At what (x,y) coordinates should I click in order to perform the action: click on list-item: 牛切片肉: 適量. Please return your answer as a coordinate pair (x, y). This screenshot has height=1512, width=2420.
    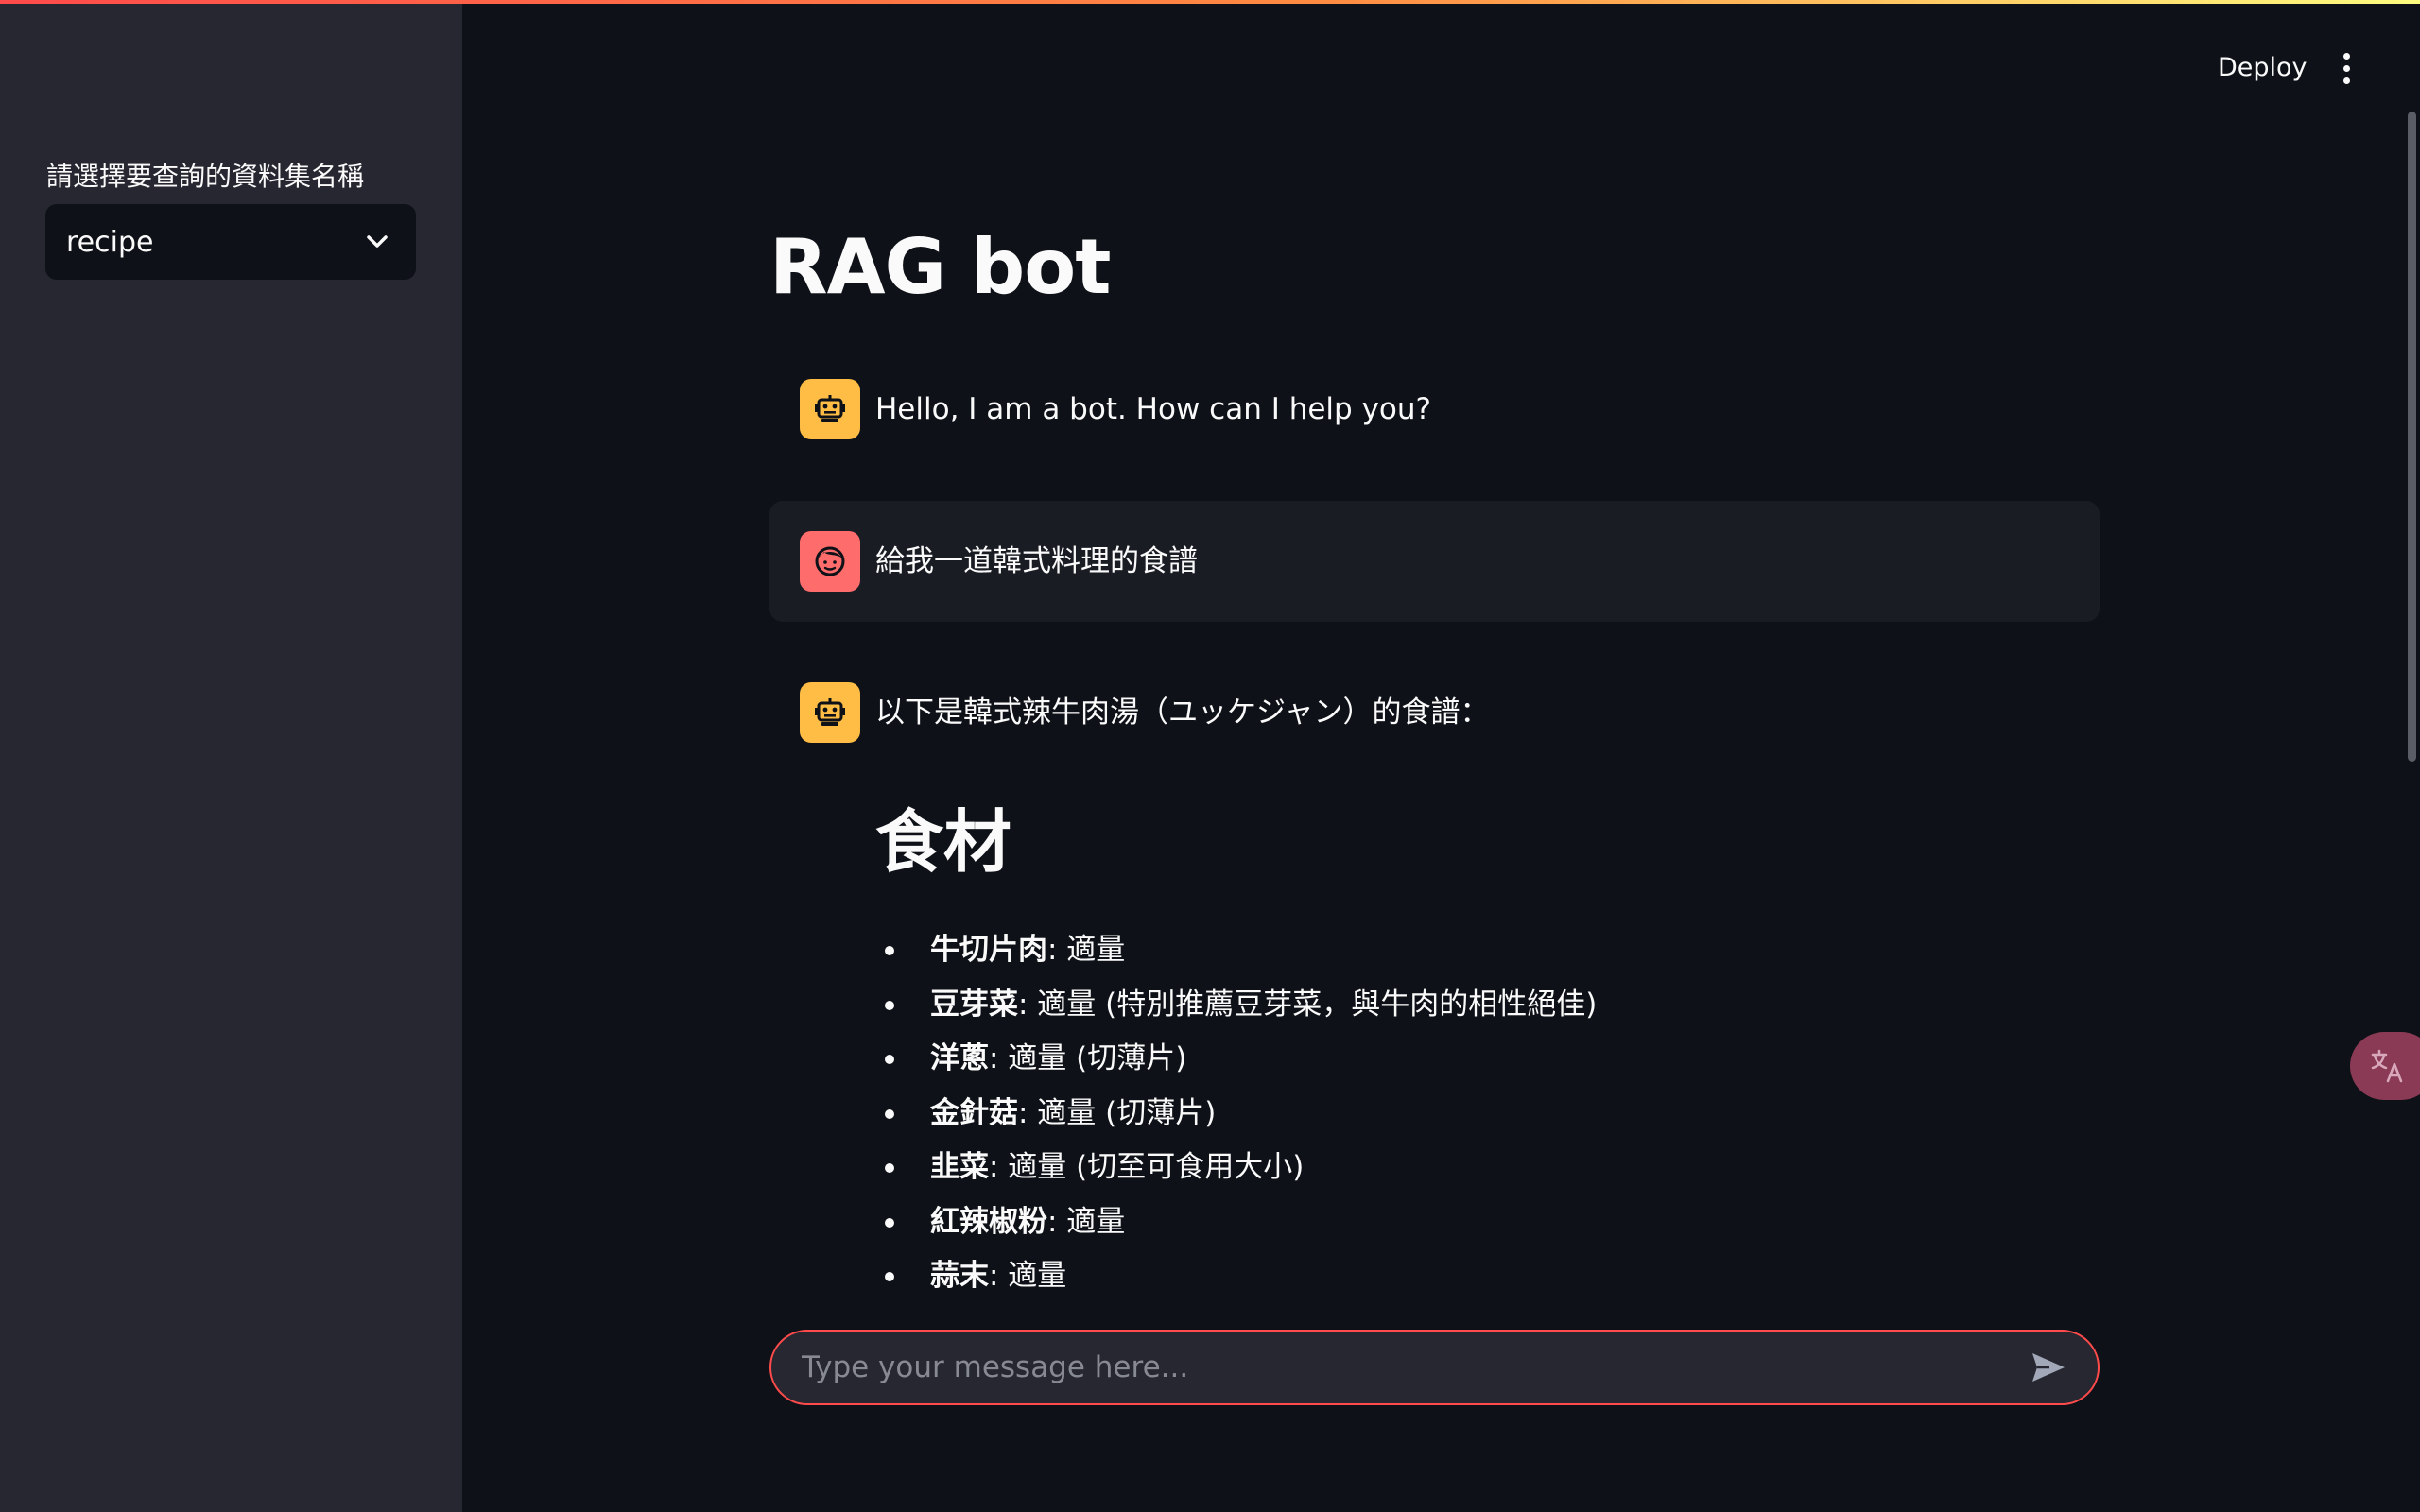
    Looking at the image, I should click on (1489, 950).